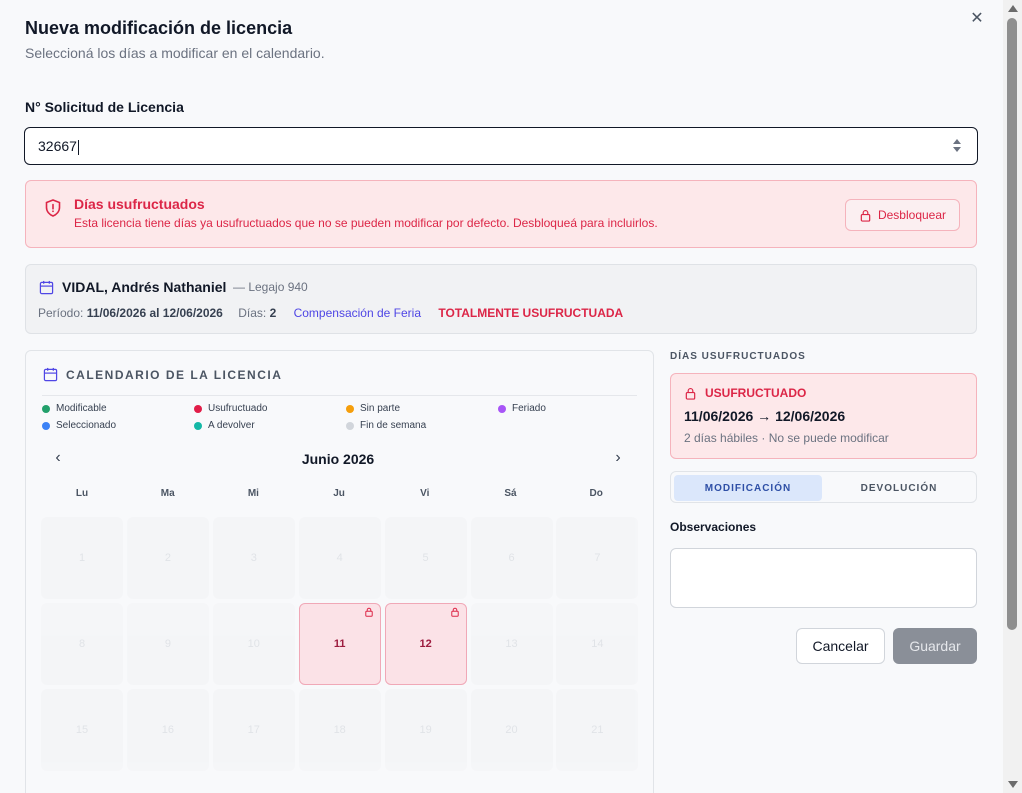 This screenshot has width=1022, height=793. What do you see at coordinates (786, 438) in the screenshot?
I see `usufructuado-subtext: 2 días hábiles · No se puede modificar` at bounding box center [786, 438].